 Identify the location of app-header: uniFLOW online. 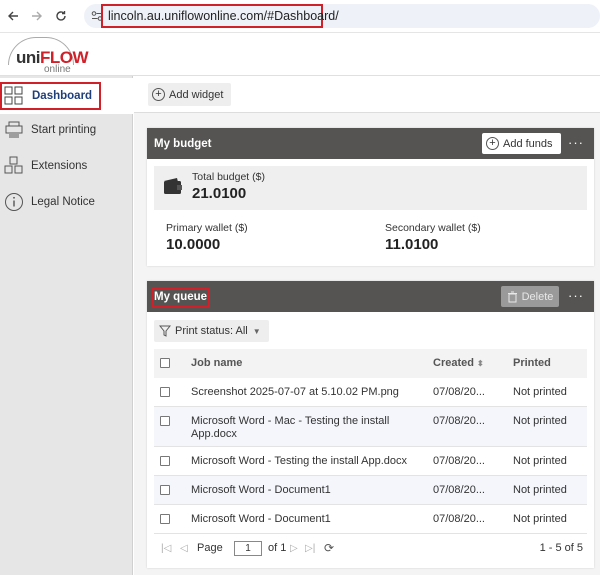
(300, 54).